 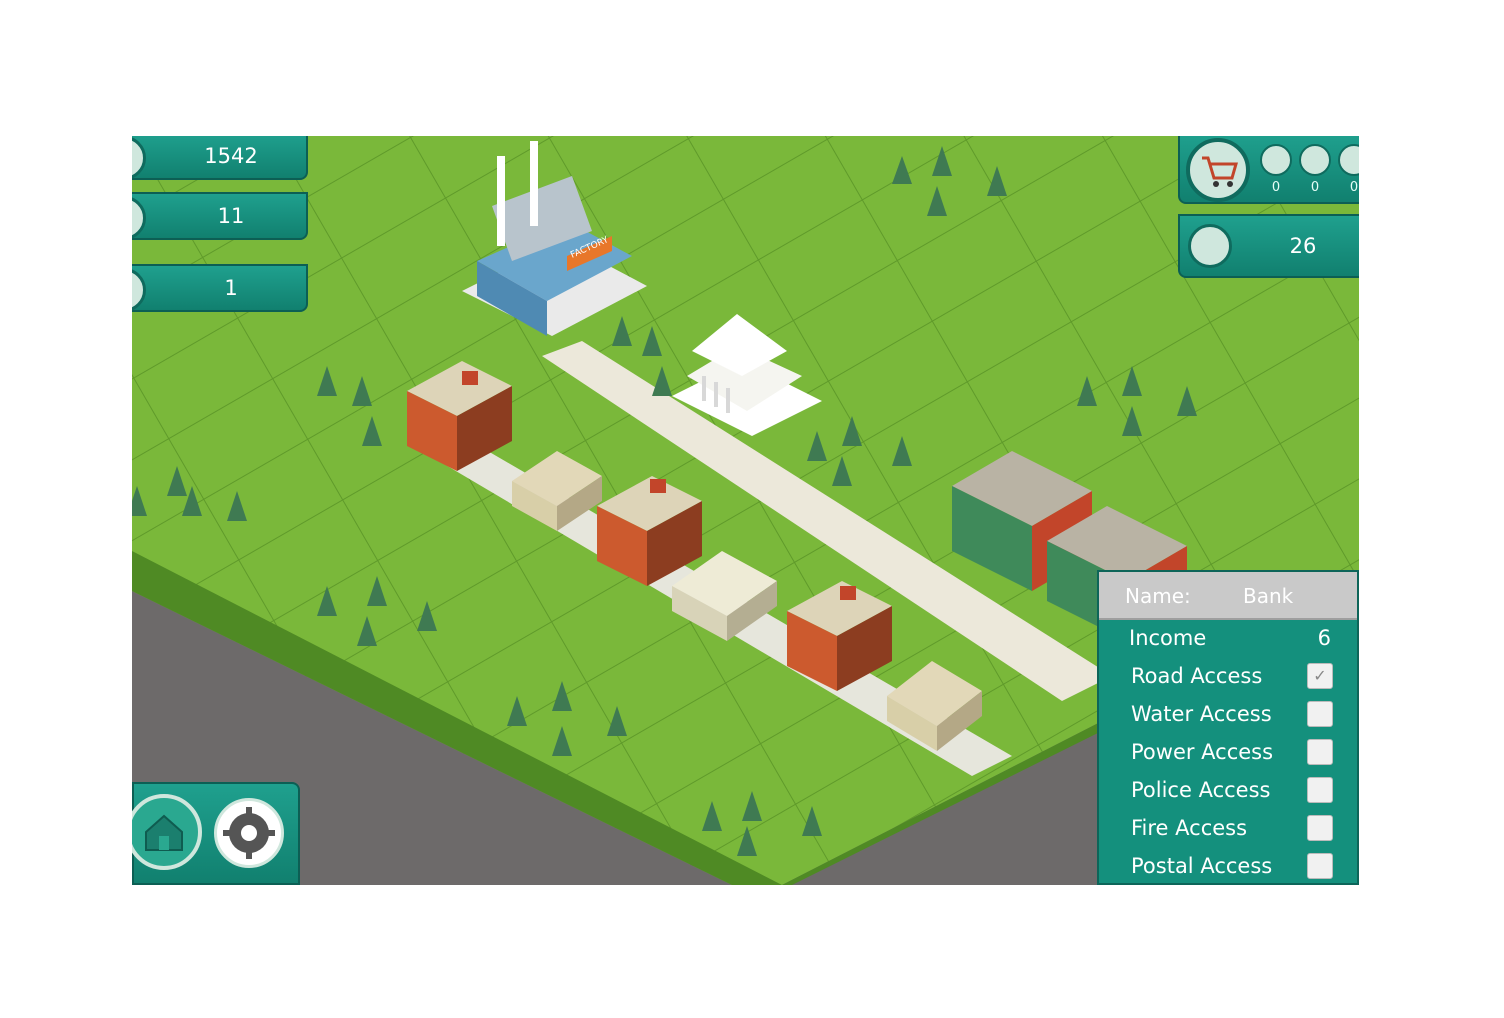 What do you see at coordinates (231, 156) in the screenshot?
I see `money-value: 1542` at bounding box center [231, 156].